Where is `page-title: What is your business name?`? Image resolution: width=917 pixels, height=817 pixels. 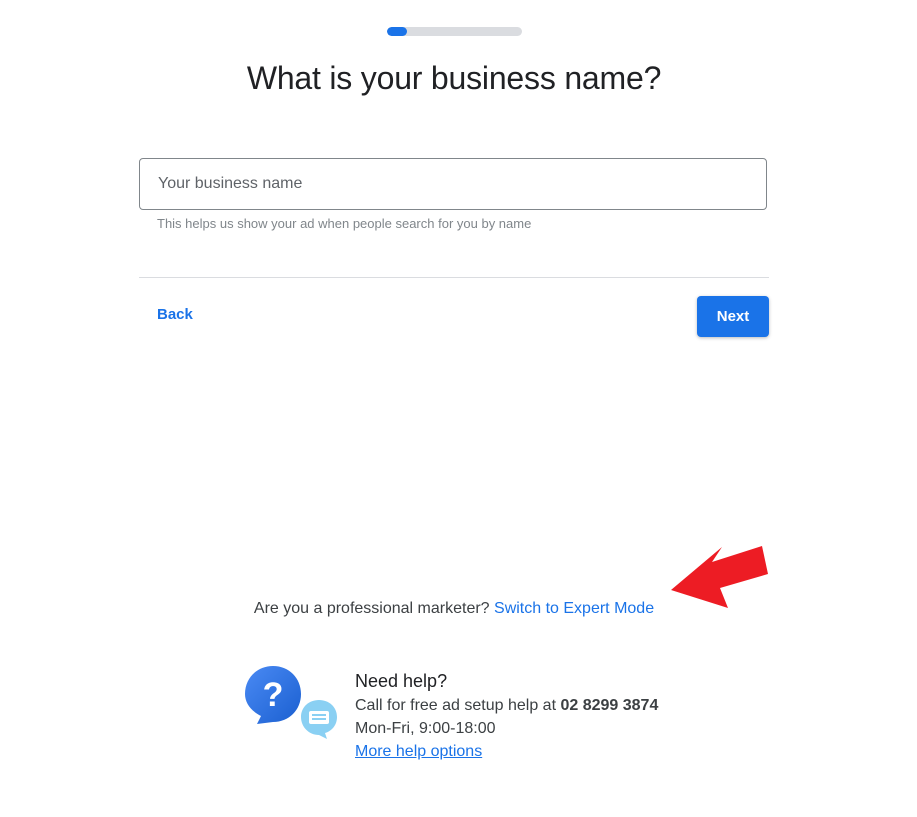
page-title: What is your business name? is located at coordinates (454, 78).